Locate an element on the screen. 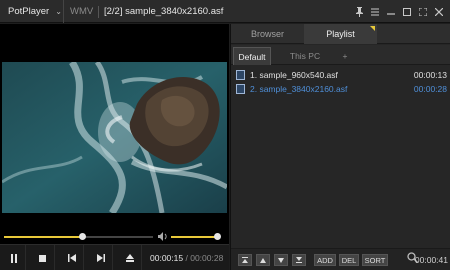 The width and height of the screenshot is (450, 270). time-display: 00:00:15 / 00:00:28 is located at coordinates (186, 257).